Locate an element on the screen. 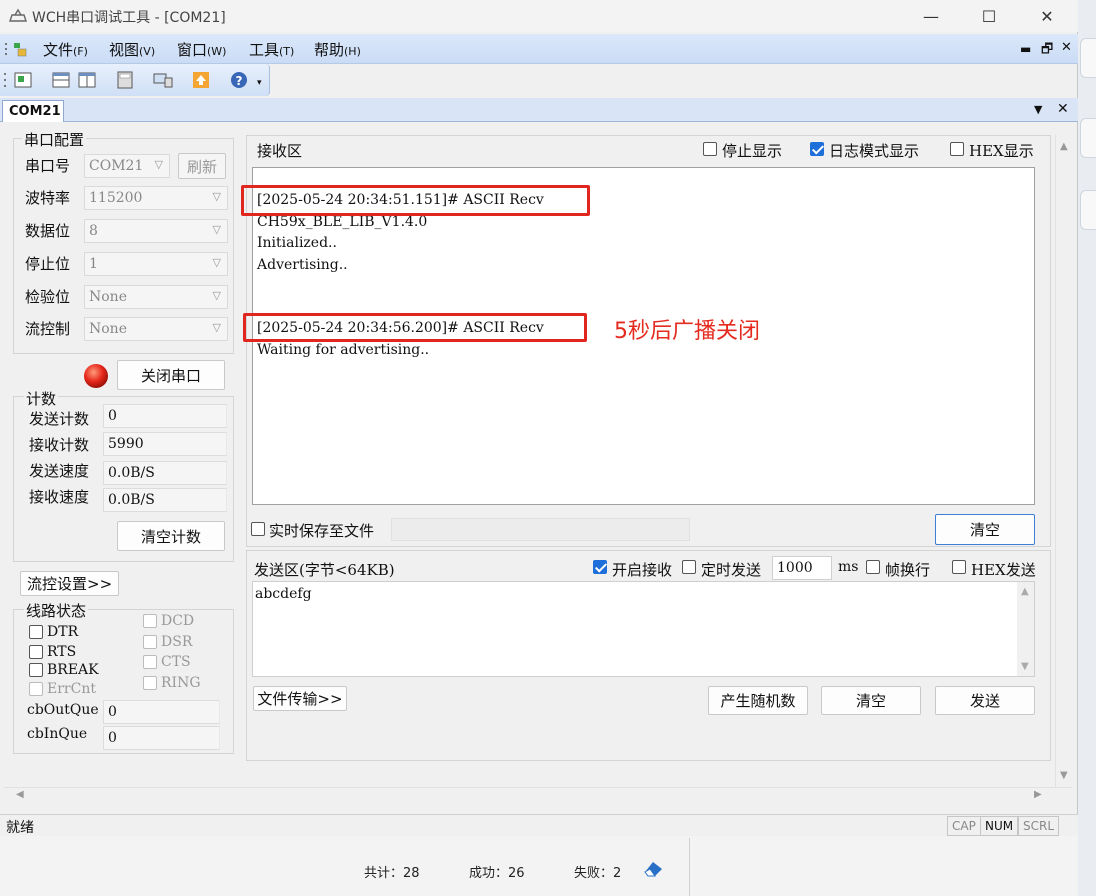 This screenshot has height=896, width=1096. port-select: COM21 ▽ is located at coordinates (127, 166).